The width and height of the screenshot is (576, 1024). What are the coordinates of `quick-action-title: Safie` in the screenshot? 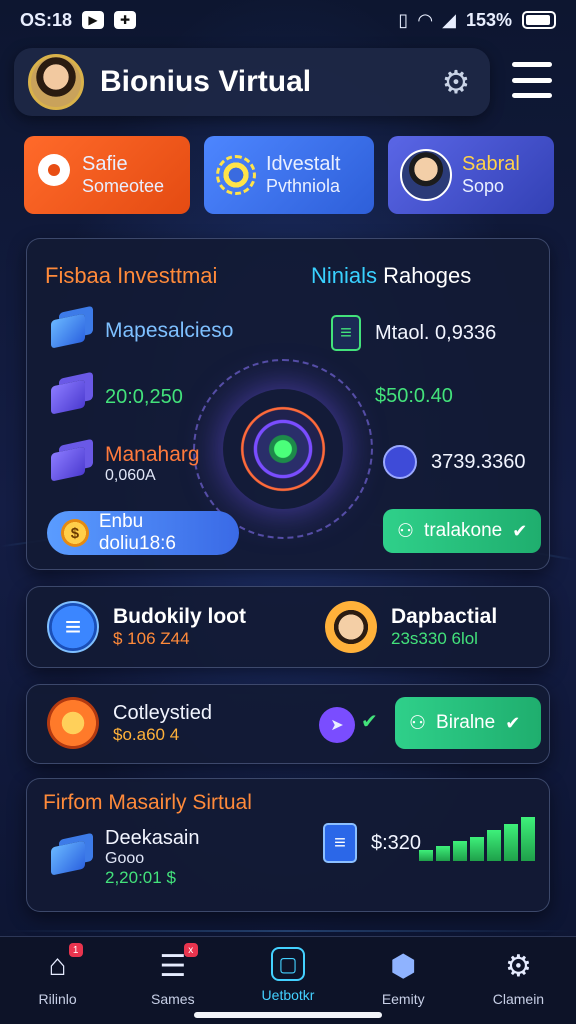 It's located at (105, 164).